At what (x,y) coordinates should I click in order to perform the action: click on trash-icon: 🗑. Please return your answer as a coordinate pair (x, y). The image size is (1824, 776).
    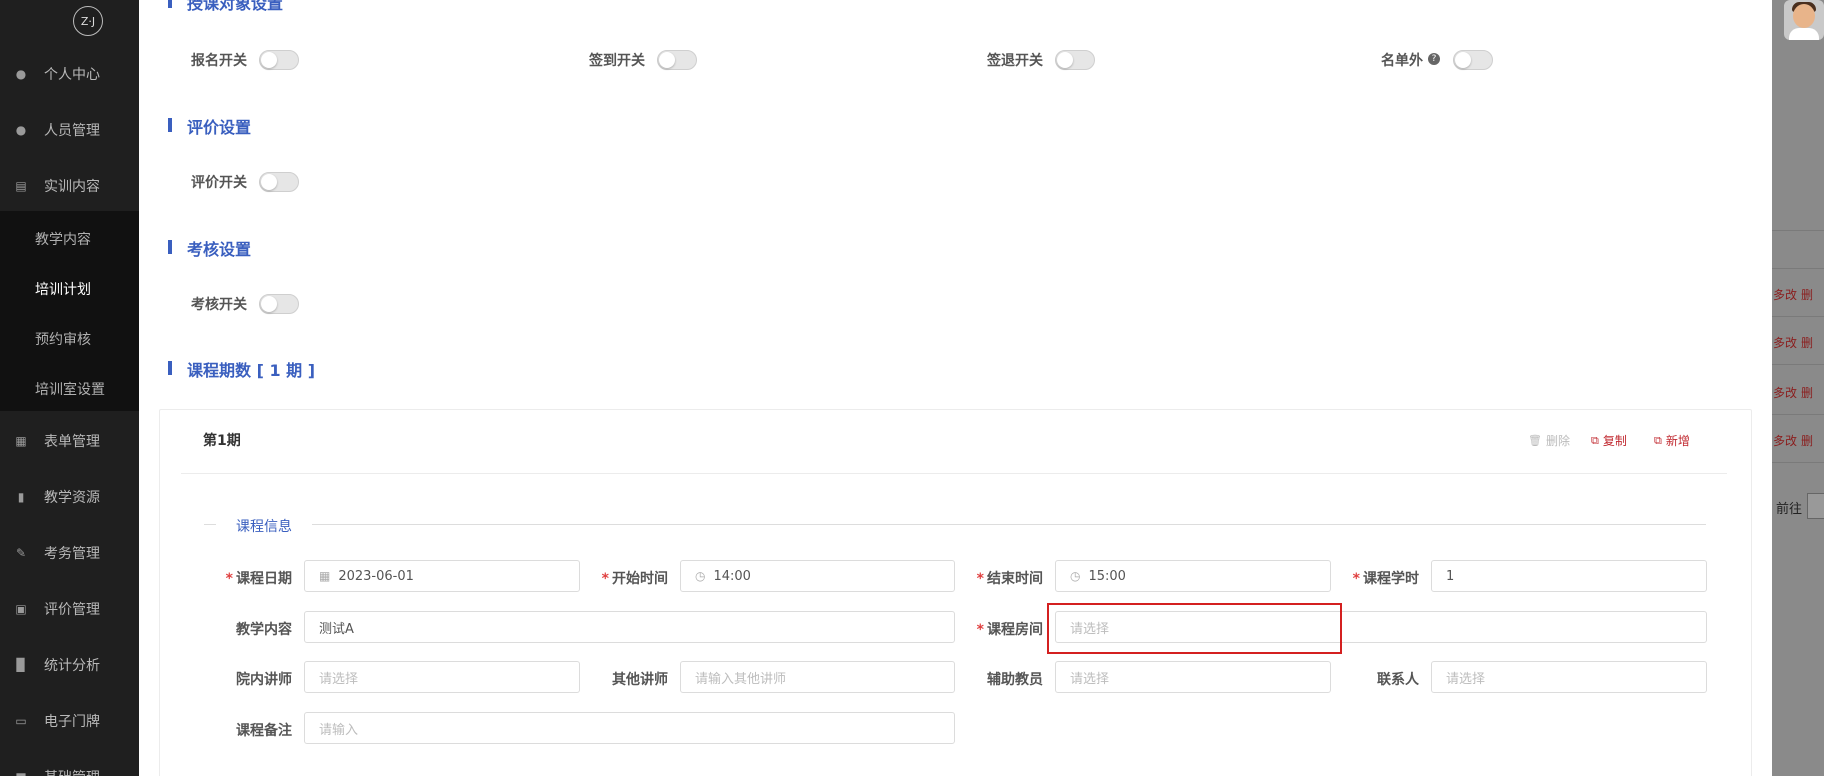
    Looking at the image, I should click on (1535, 440).